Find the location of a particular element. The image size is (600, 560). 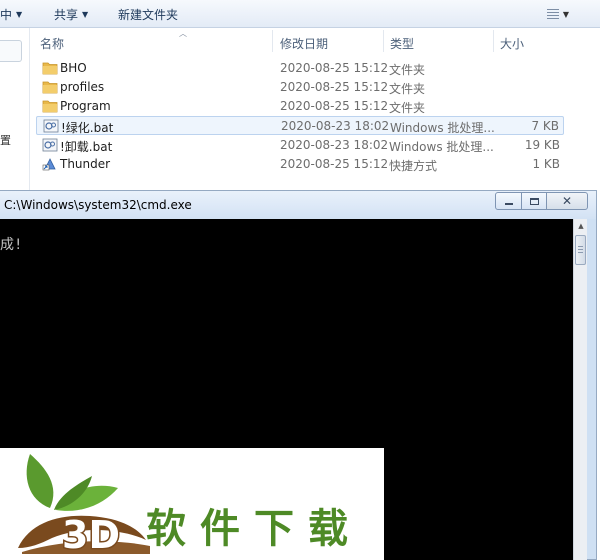

console-text: 成! is located at coordinates (11, 245).